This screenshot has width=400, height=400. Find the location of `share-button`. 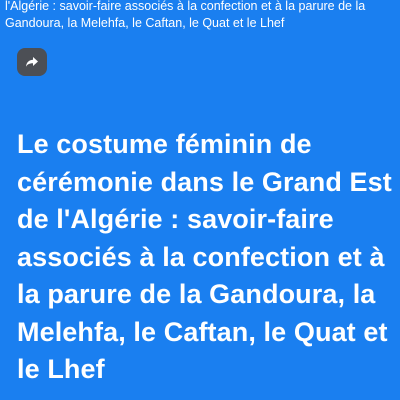

share-button is located at coordinates (32, 62).